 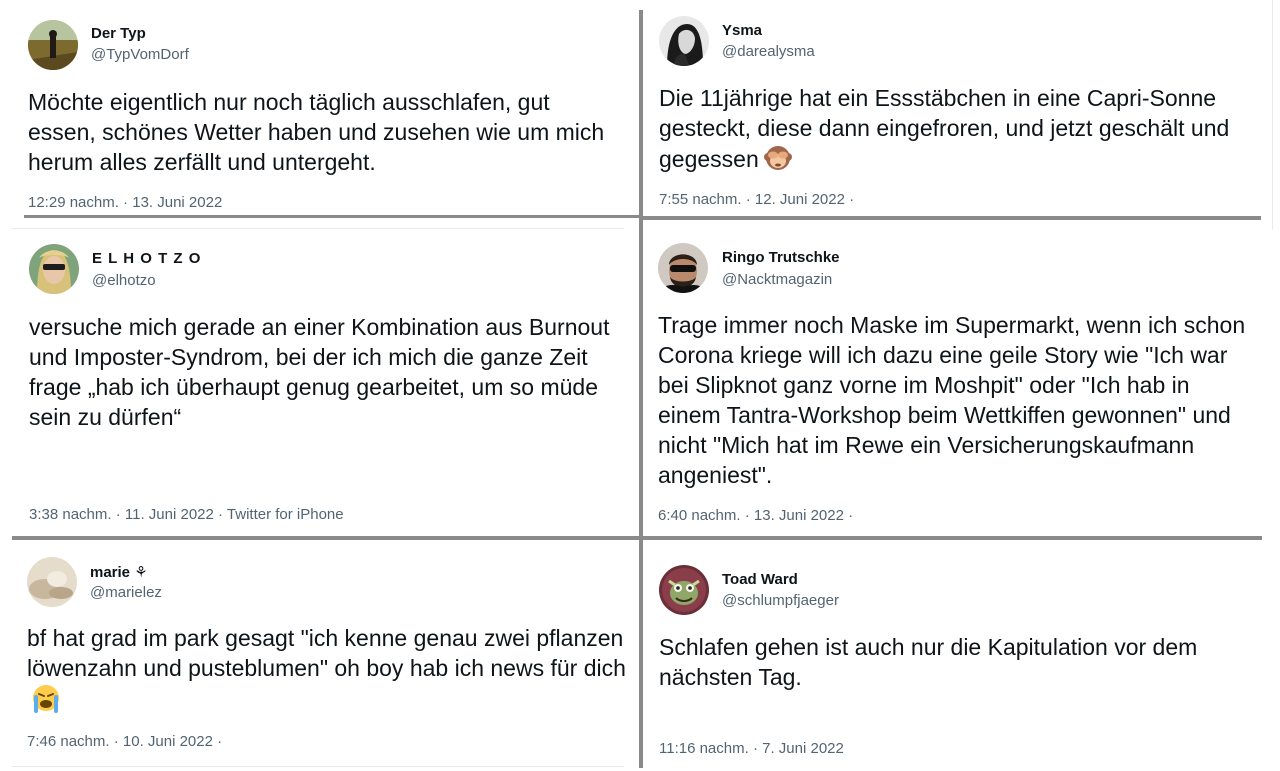 I want to click on author-name: Ringo Trutschke, so click(x=781, y=257).